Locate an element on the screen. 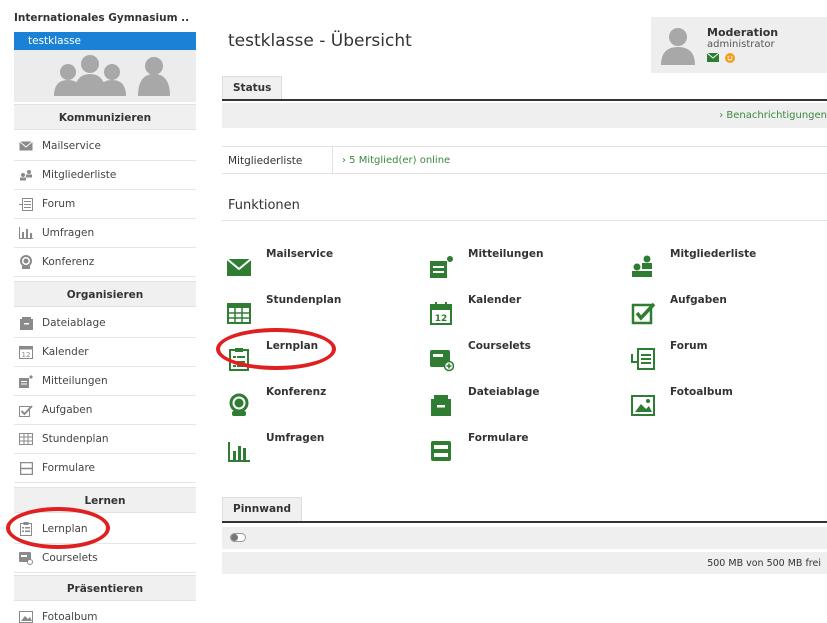 This screenshot has height=623, width=827. function-kalender: 12 Kalender is located at coordinates (519, 316).